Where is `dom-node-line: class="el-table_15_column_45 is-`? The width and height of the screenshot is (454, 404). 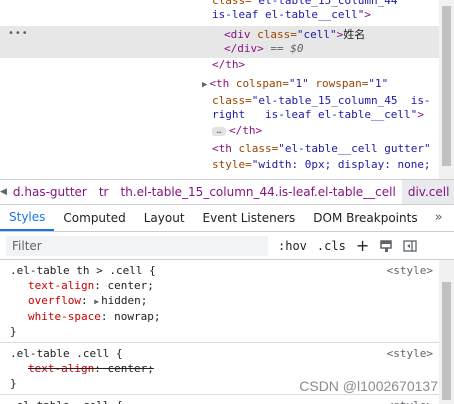
dom-node-line: class="el-table_15_column_45 is- is located at coordinates (321, 101).